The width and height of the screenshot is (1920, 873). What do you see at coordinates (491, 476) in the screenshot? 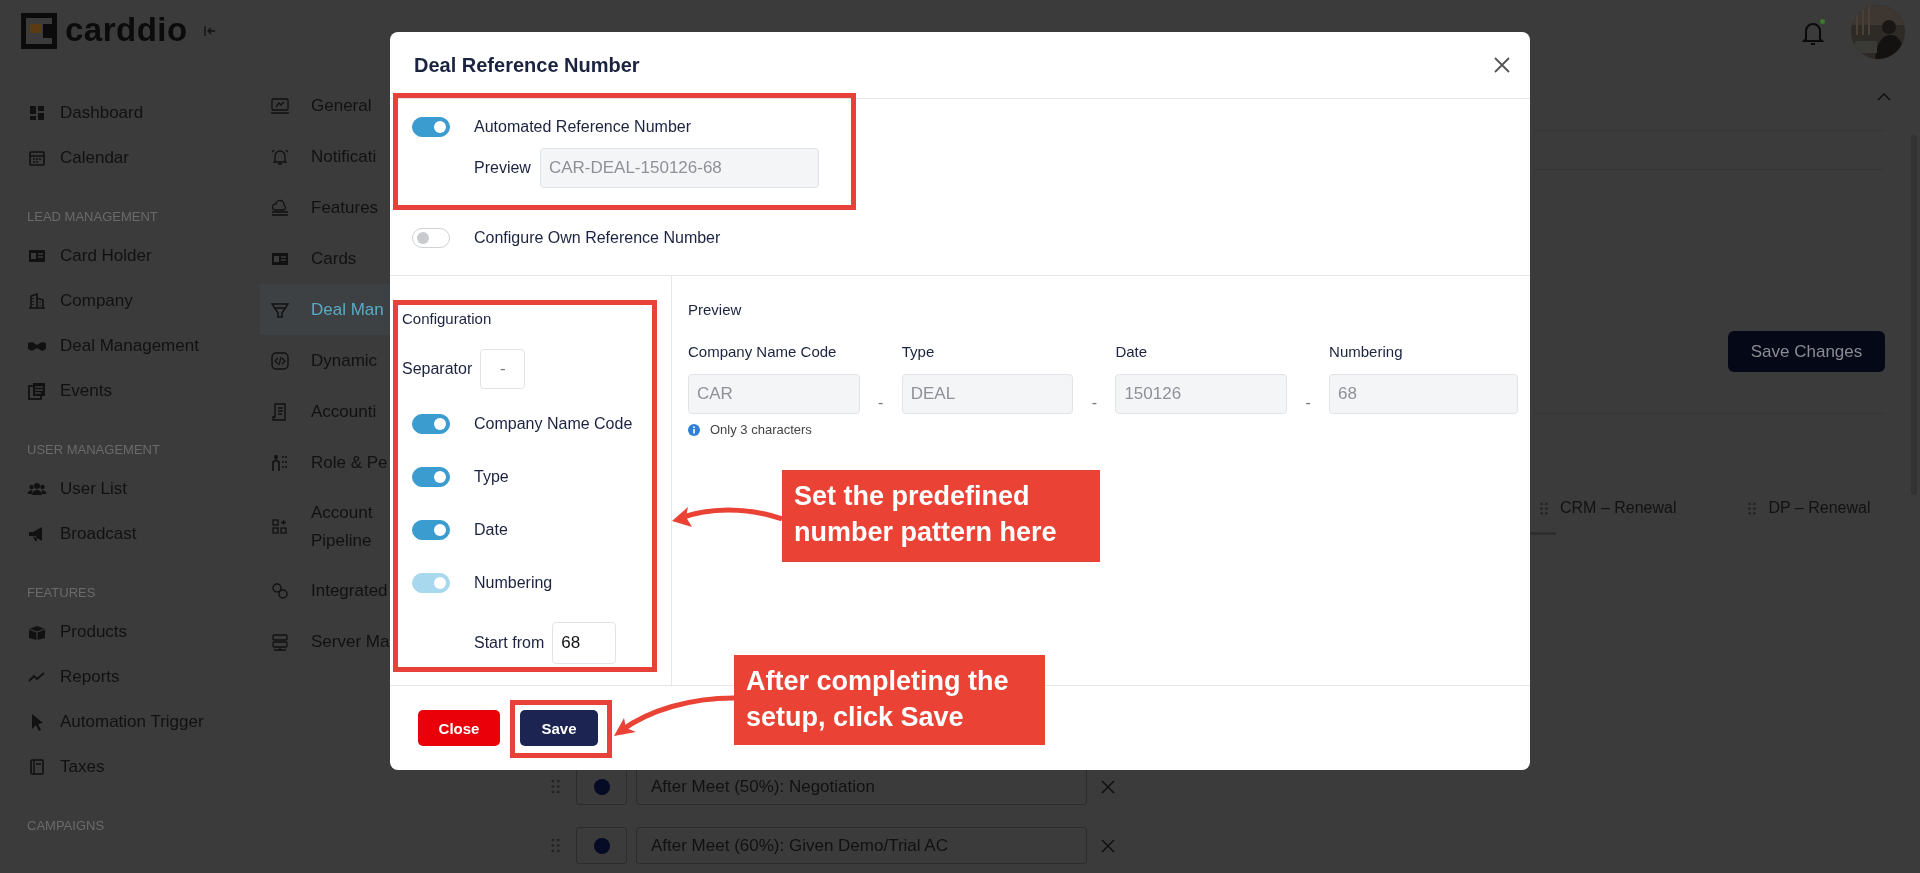
I see `part-label: Type` at bounding box center [491, 476].